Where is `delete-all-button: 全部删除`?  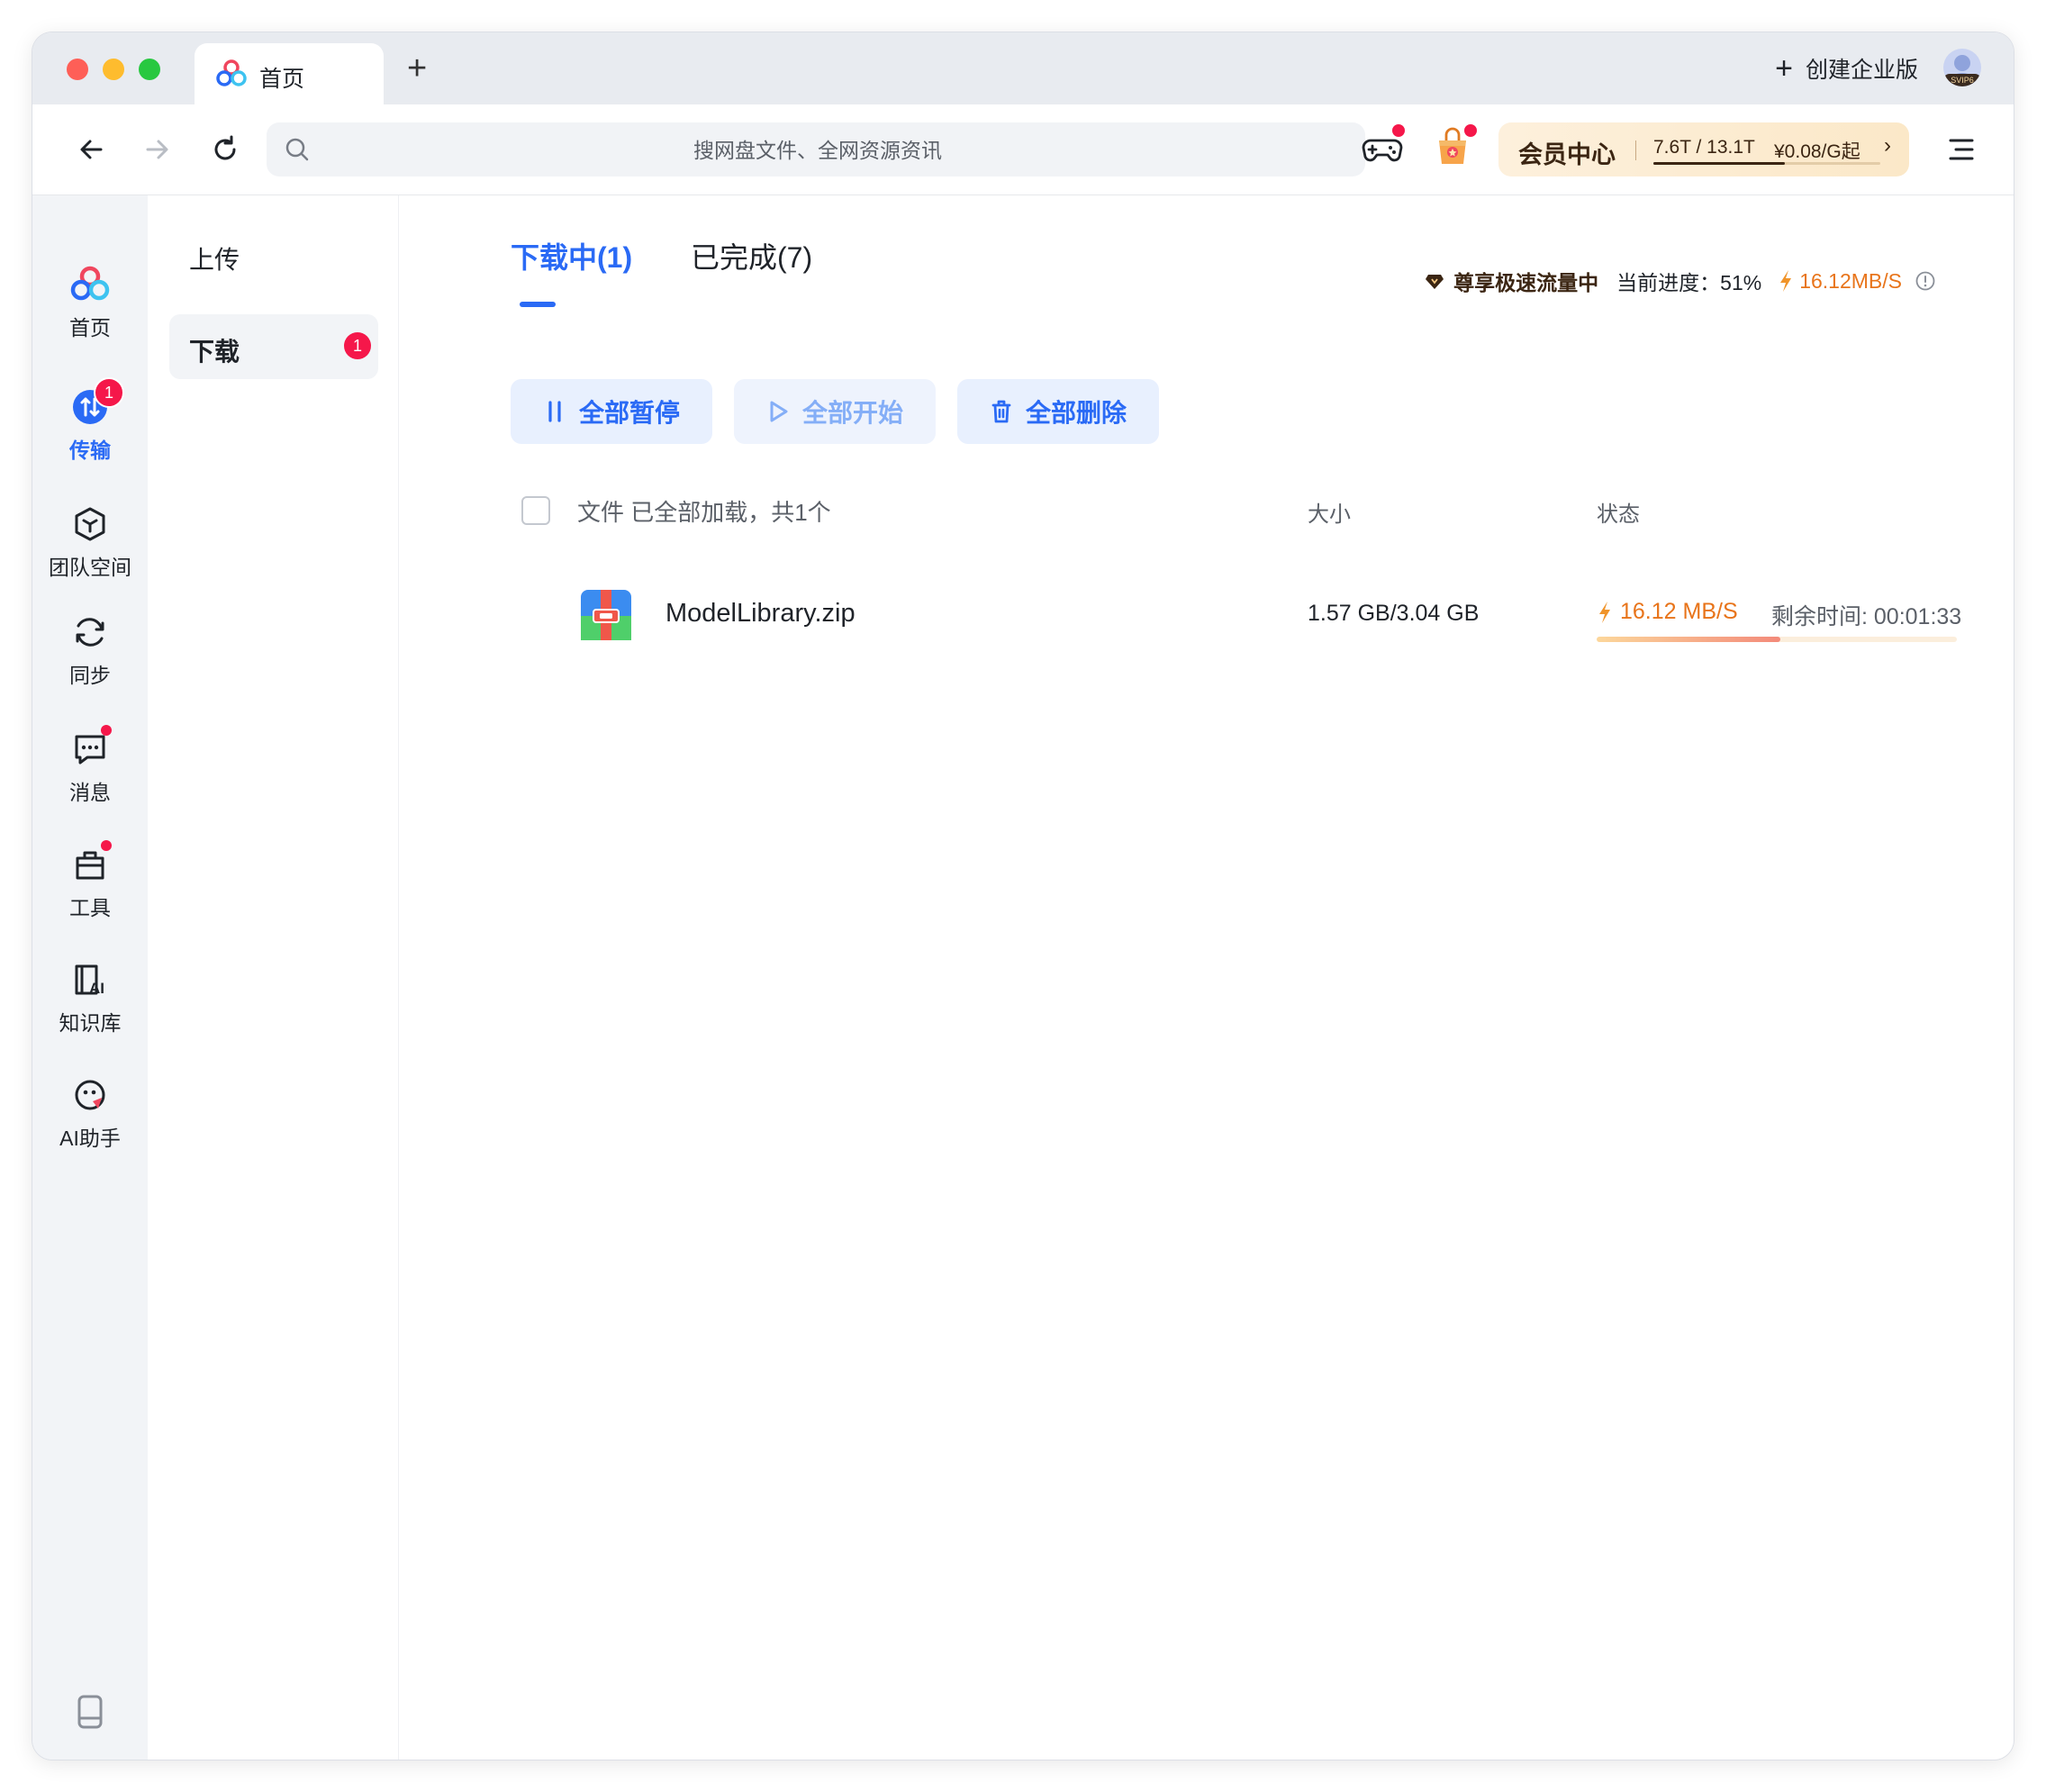 delete-all-button: 全部删除 is located at coordinates (1058, 411).